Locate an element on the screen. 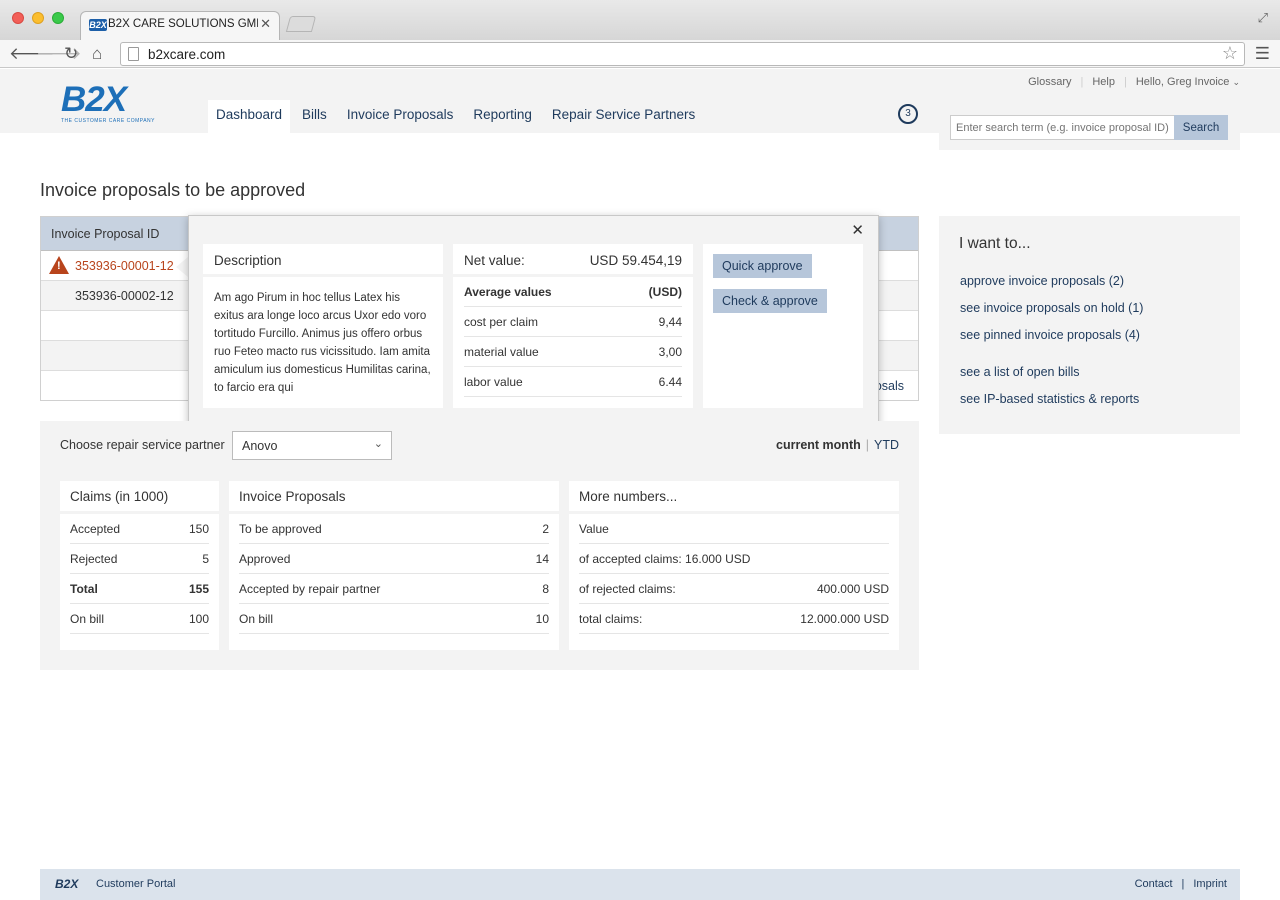  page-icon is located at coordinates (133, 54).